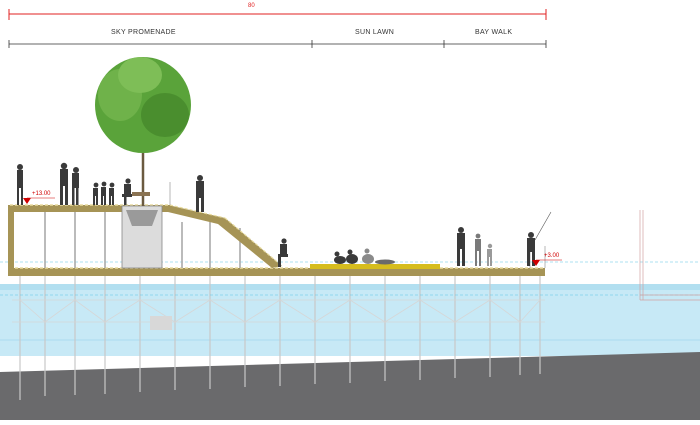  I want to click on elevation-label-upper: +13.00, so click(41, 194).